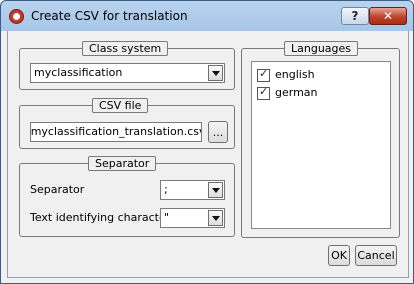  Describe the element at coordinates (317, 75) in the screenshot. I see `language-item-english: english` at that location.